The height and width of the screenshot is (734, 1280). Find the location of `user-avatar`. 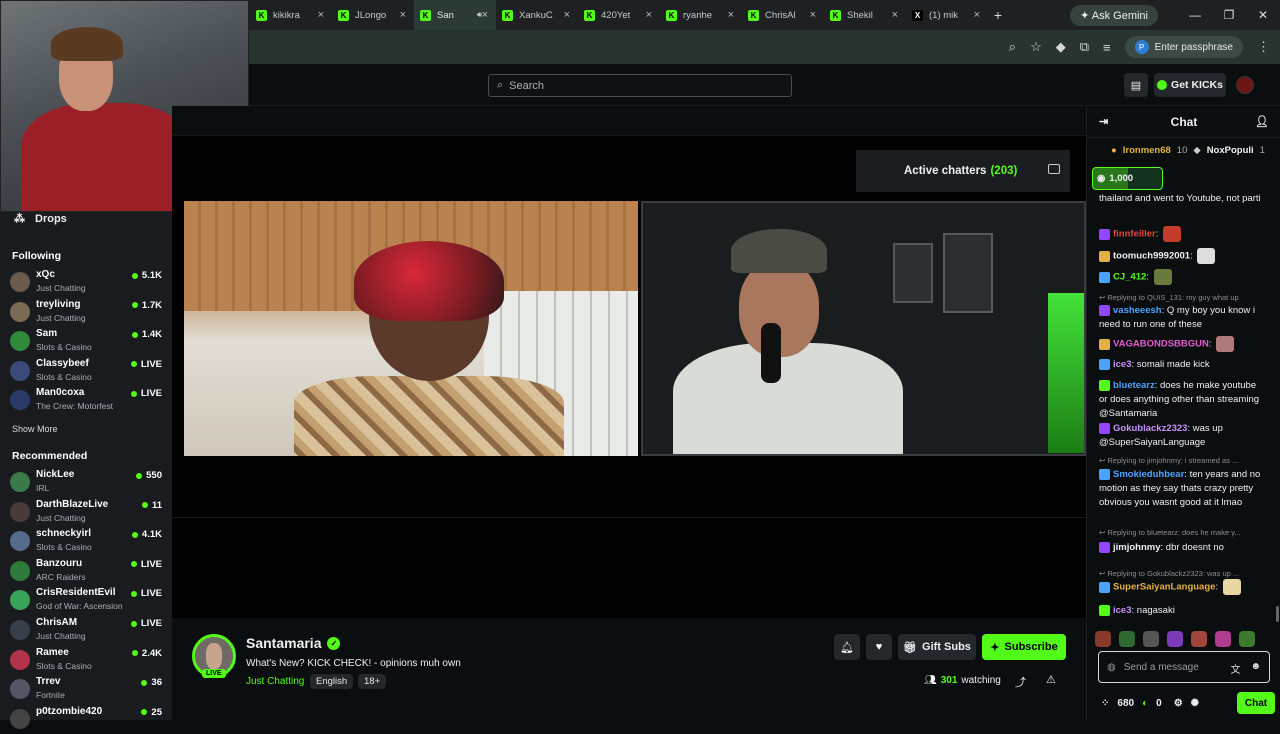

user-avatar is located at coordinates (1245, 85).